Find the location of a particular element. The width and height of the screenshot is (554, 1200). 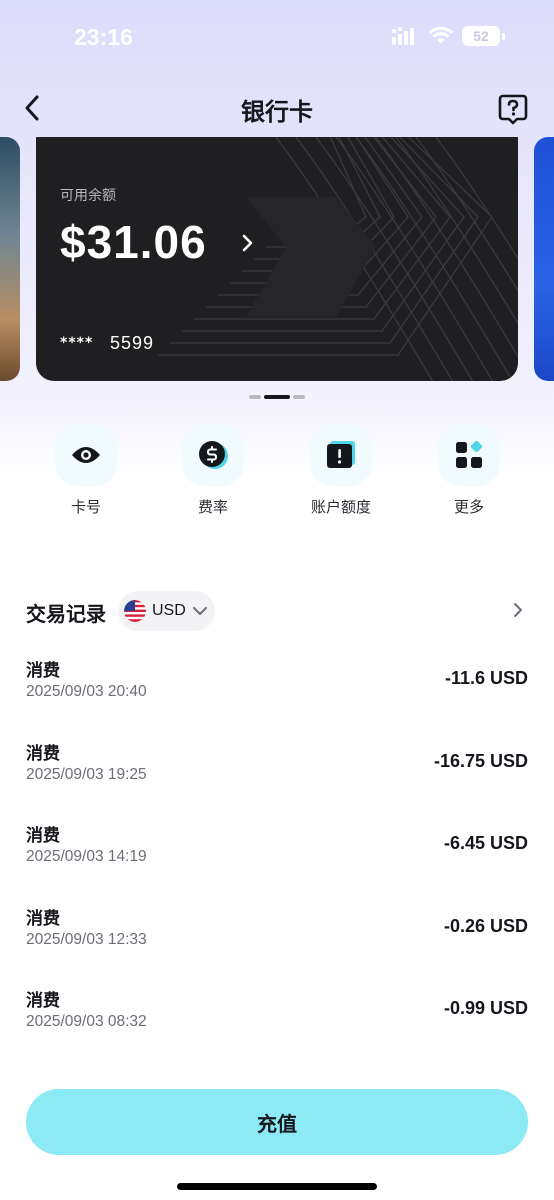

carousel-indicator is located at coordinates (277, 397).